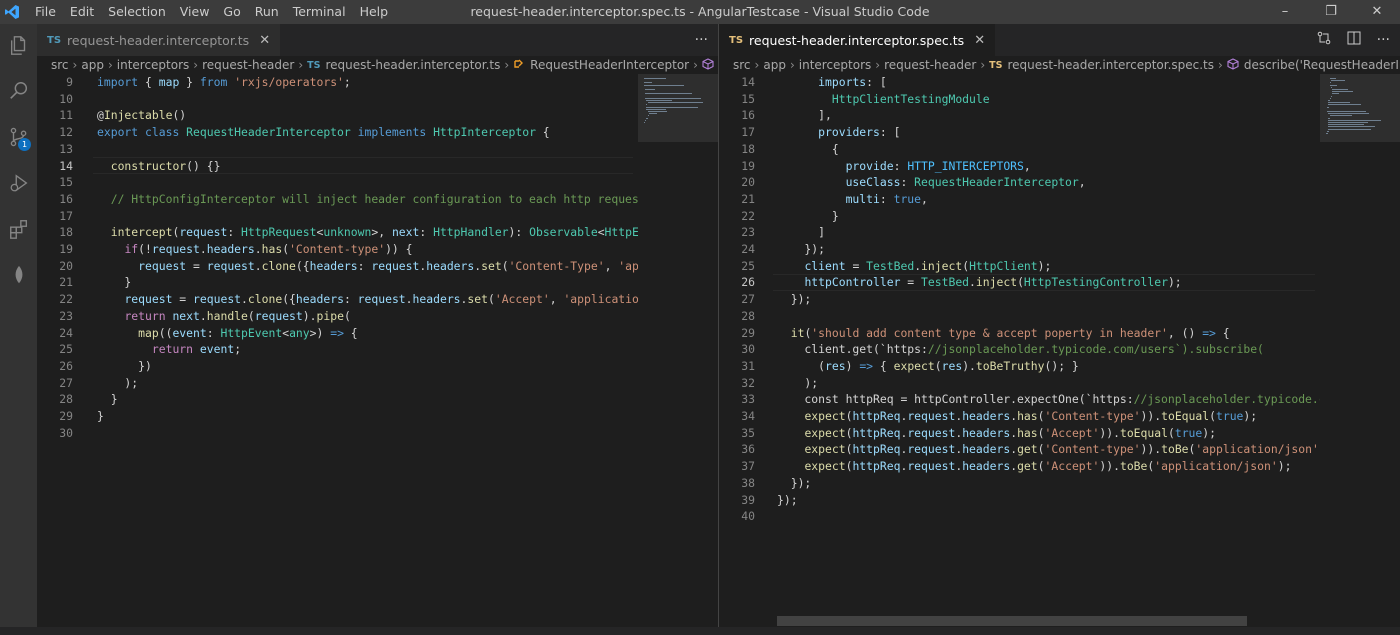  I want to click on breadcrumb-class: RequestHeaderInterceptor, so click(609, 65).